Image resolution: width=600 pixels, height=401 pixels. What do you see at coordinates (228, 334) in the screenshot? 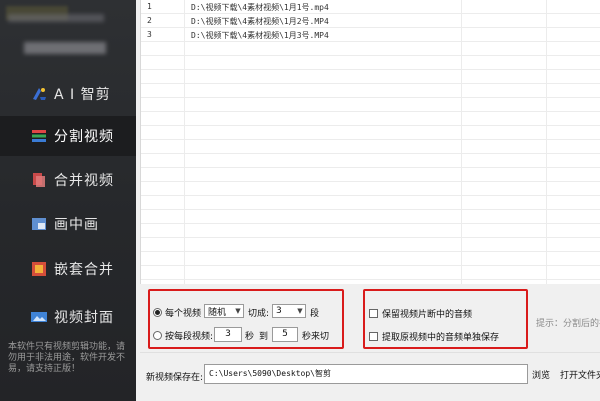
I see `from-seconds-input: 3` at bounding box center [228, 334].